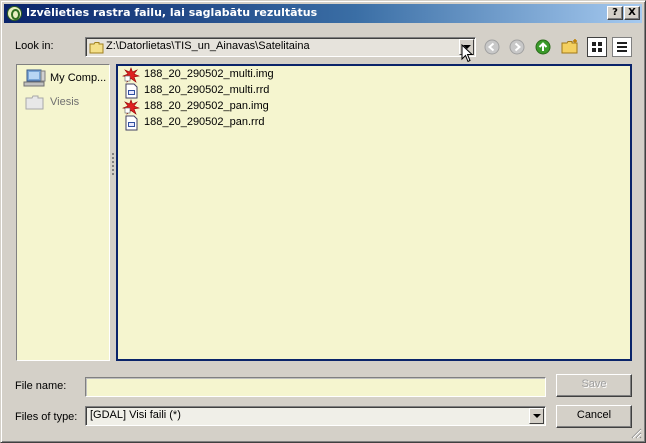  Describe the element at coordinates (135, 415) in the screenshot. I see `files-of-type-value: [GDAL] Visi faili (*)` at that location.